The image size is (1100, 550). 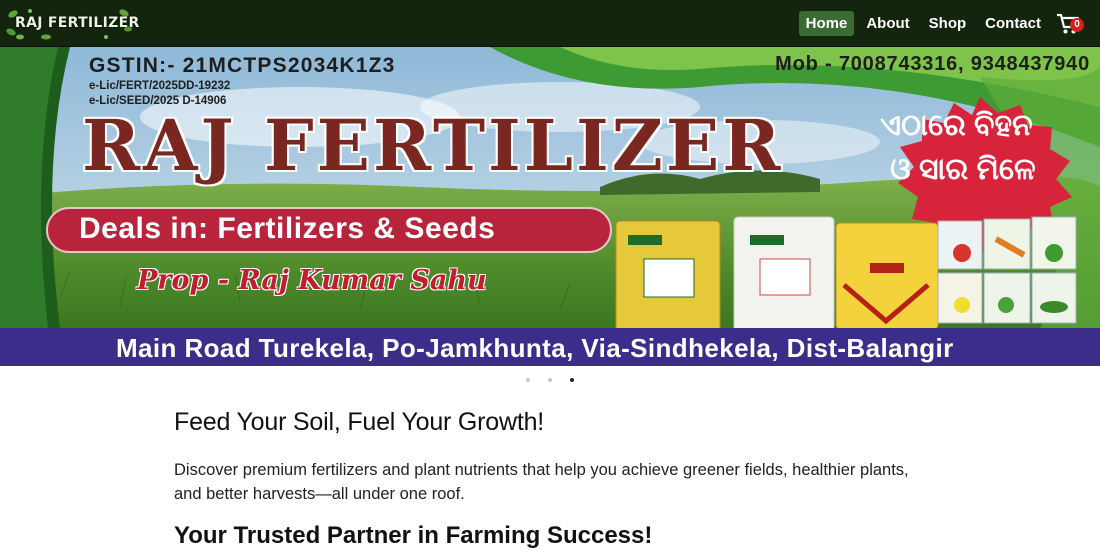 I want to click on mobile-text: Mob - 7008743316, 9348437940, so click(x=932, y=64).